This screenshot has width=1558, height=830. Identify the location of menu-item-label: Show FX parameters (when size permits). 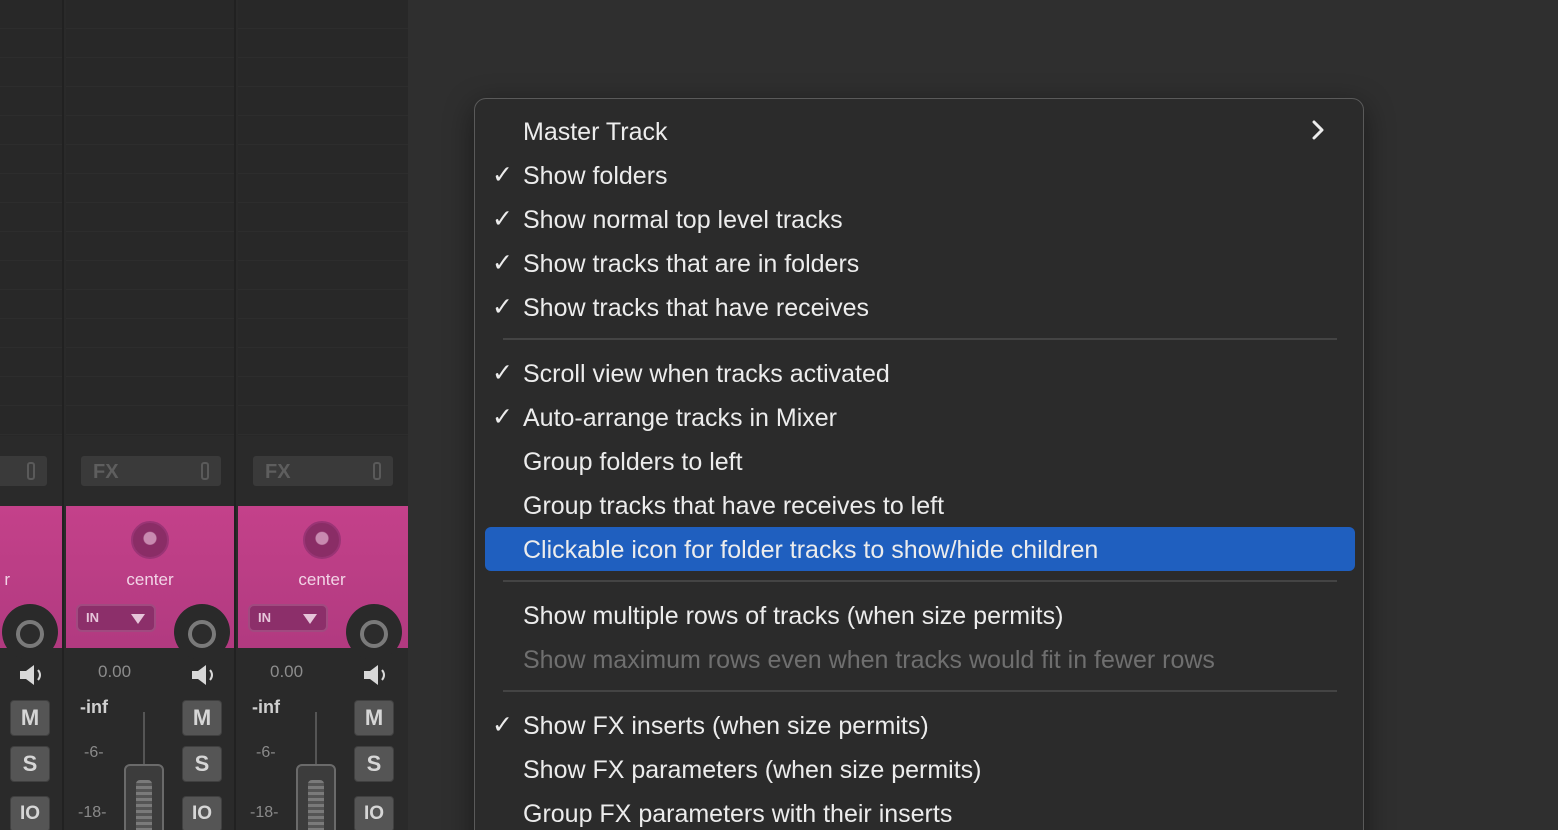
(752, 770).